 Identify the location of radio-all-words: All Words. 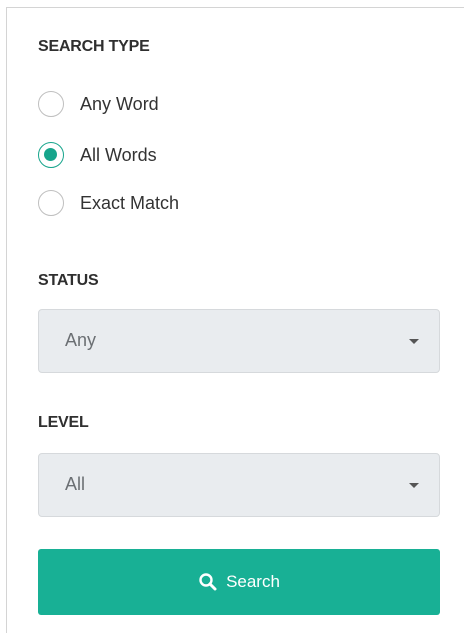
(97, 155).